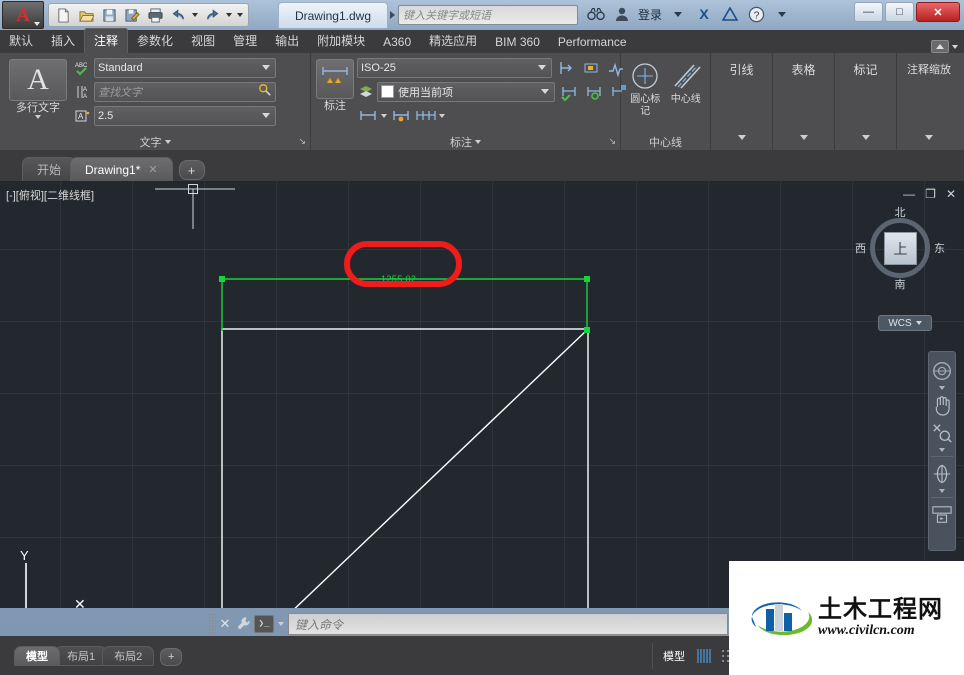 Image resolution: width=964 pixels, height=675 pixels. Describe the element at coordinates (939, 248) in the screenshot. I see `compass-east-label: 东` at that location.